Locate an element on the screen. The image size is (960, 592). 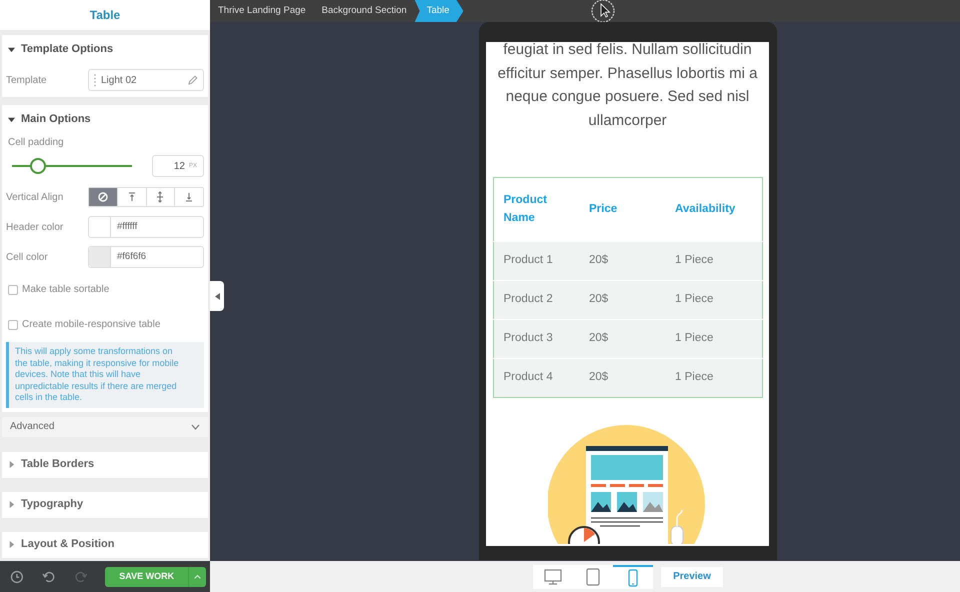
table-cell: Product 4 is located at coordinates (536, 378).